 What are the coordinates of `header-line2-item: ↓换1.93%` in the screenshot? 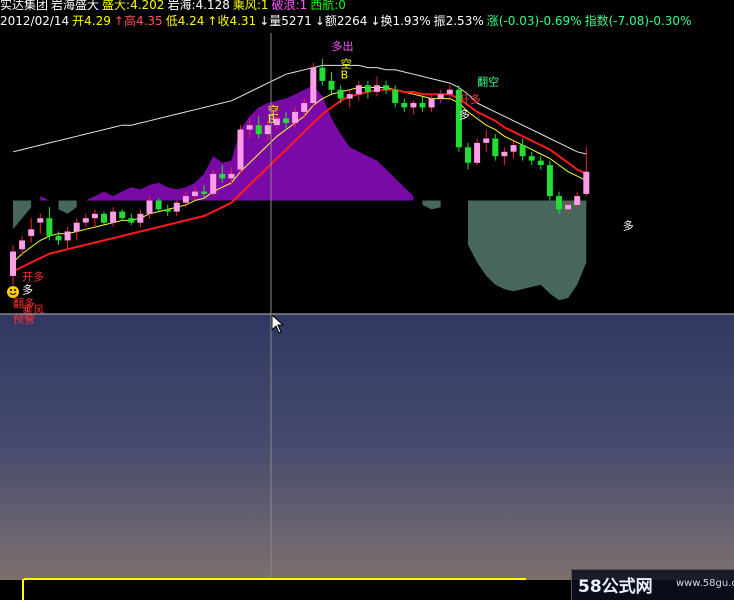 It's located at (400, 21).